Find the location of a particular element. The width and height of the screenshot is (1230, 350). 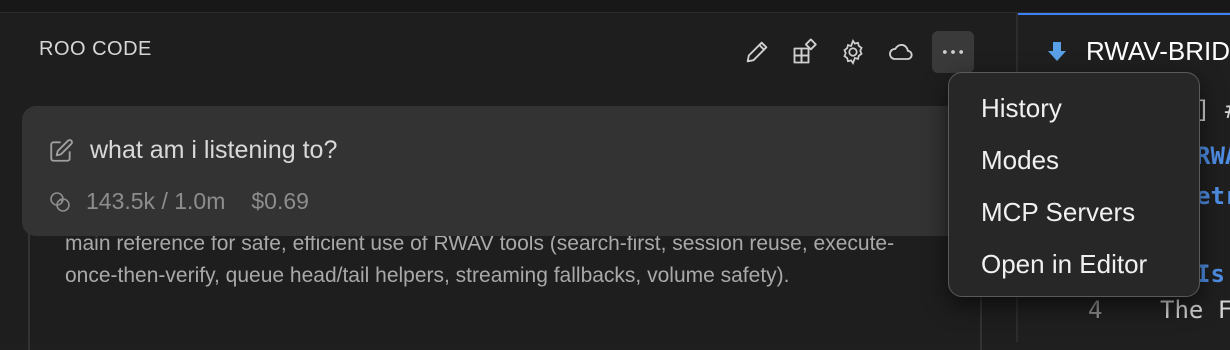

panel-toolbar is located at coordinates (857, 52).